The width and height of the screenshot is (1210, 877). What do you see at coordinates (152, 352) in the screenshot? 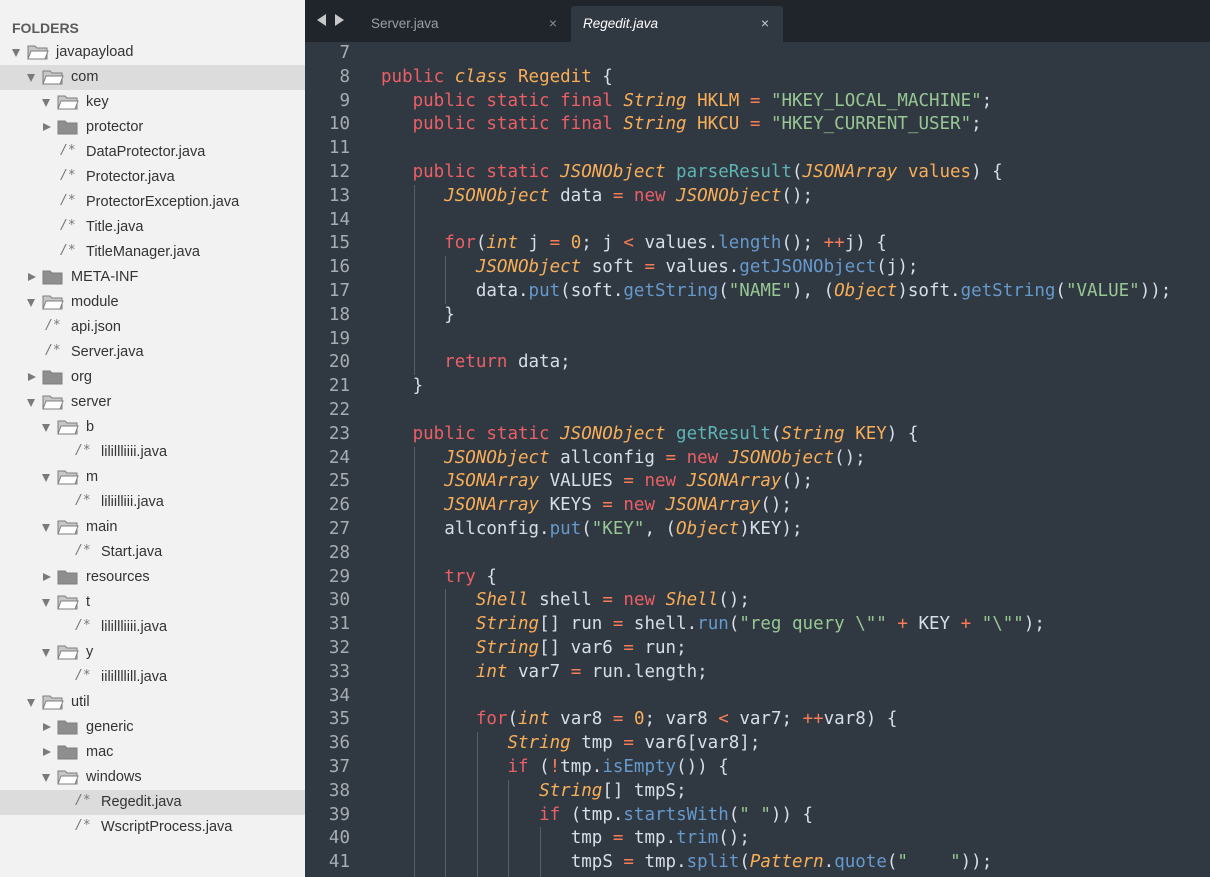
I see `tree-file: /* Server.java` at bounding box center [152, 352].